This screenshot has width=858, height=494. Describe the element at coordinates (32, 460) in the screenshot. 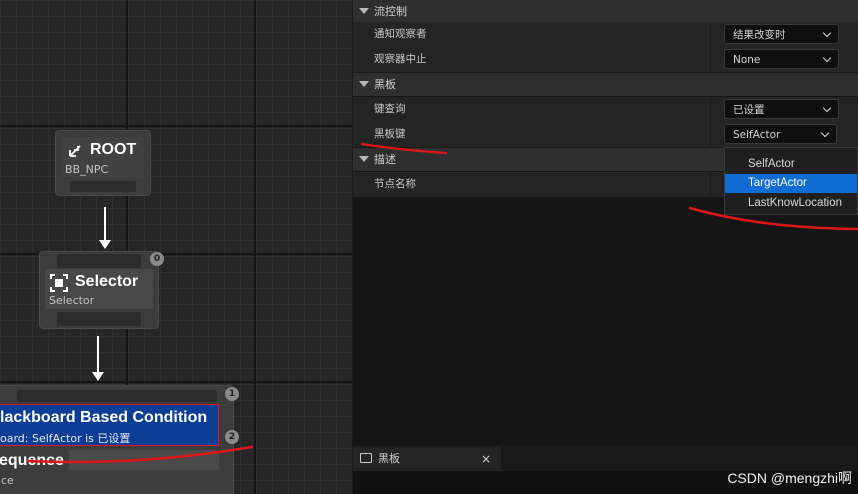

I see `sequence-node-title: equence` at that location.